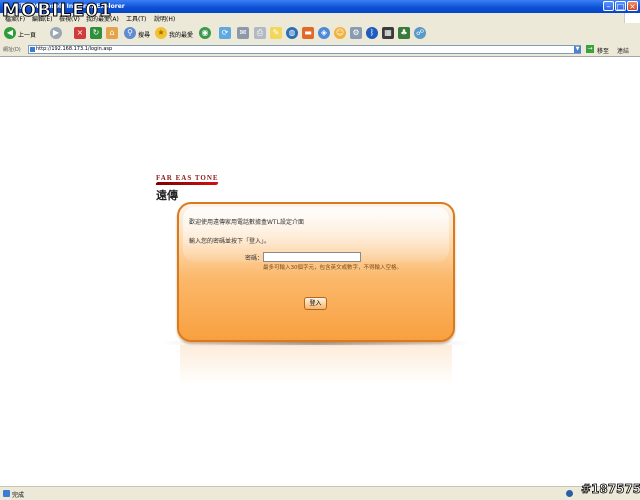 Image resolution: width=640 pixels, height=500 pixels. I want to click on links-button: 連結, so click(623, 50).